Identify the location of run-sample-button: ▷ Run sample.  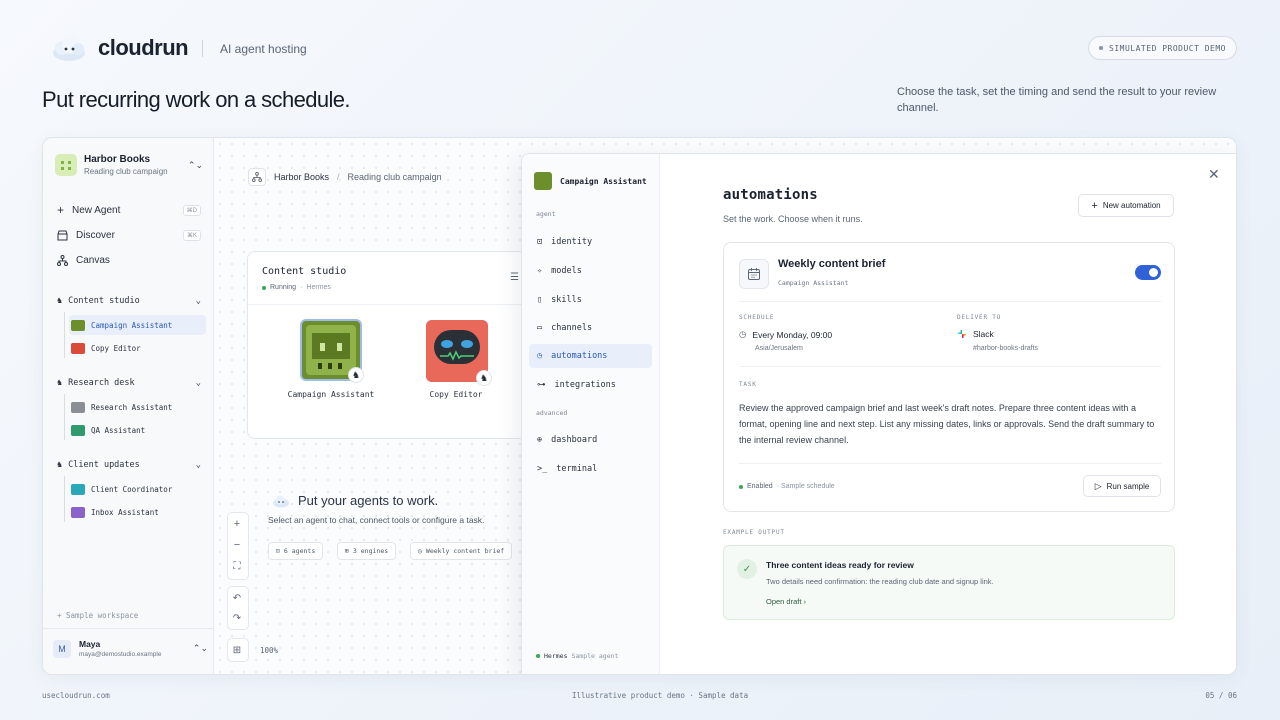
(1122, 486).